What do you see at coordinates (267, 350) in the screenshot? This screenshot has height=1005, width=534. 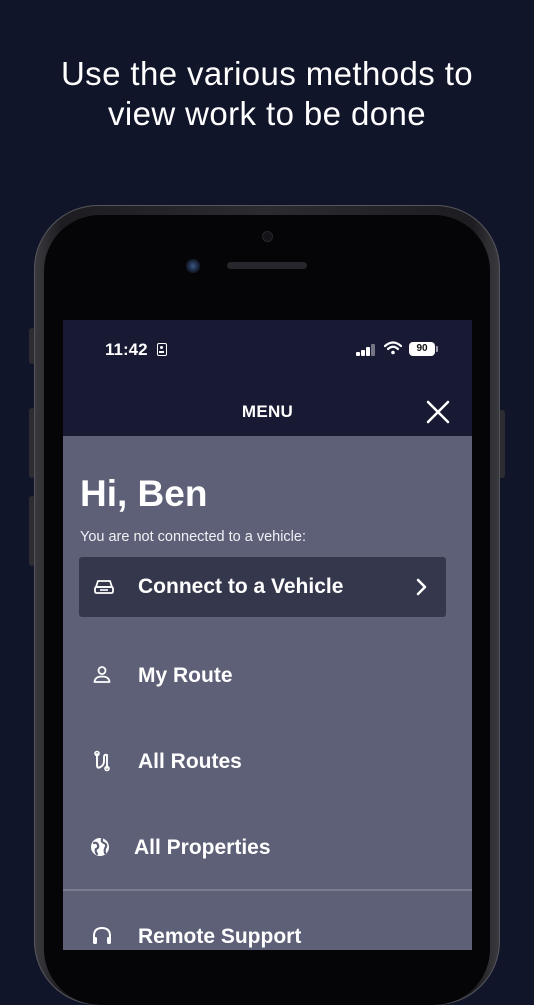 I see `status-bar: 11:42 90` at bounding box center [267, 350].